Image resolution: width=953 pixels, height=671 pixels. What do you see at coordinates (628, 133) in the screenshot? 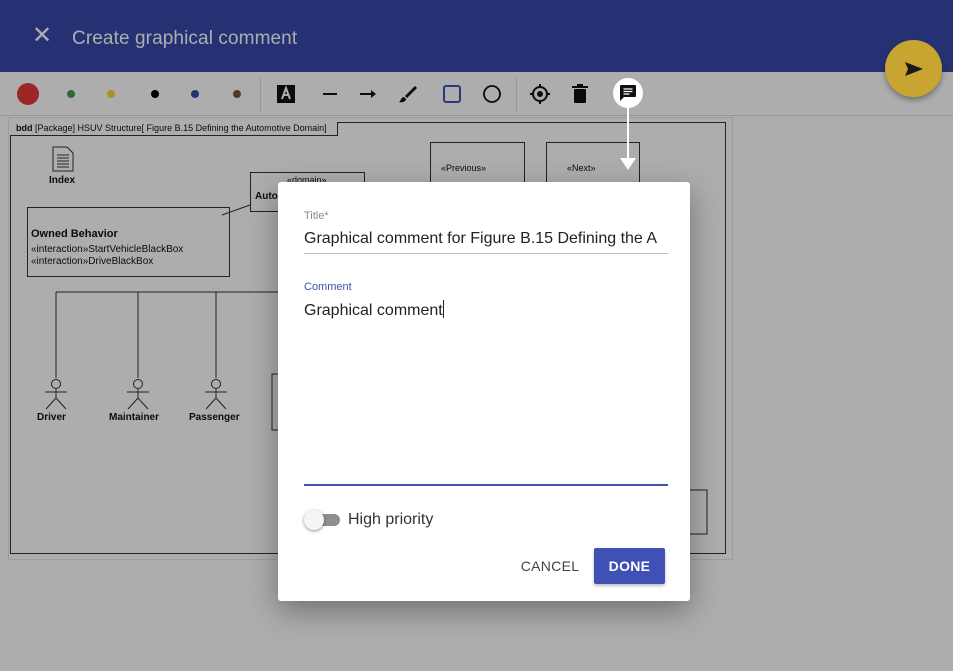
I see `callout-pointer-line` at bounding box center [628, 133].